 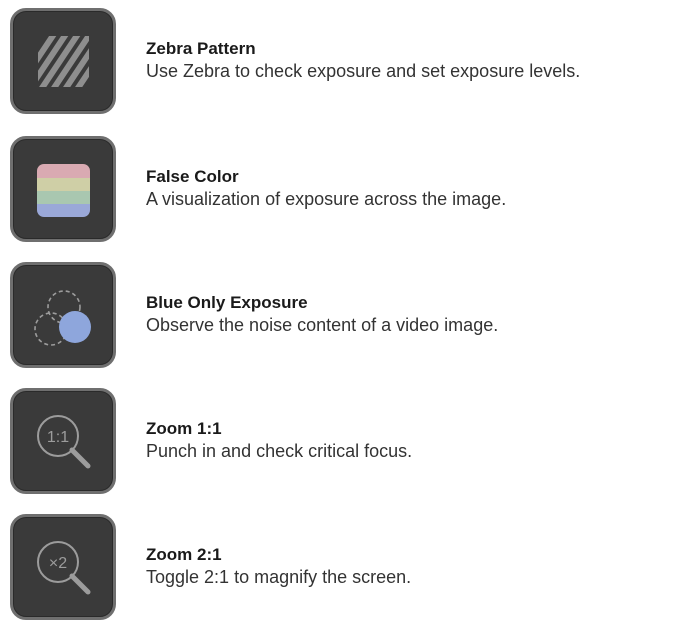 What do you see at coordinates (184, 428) in the screenshot?
I see `feature-title: Zoom 1:1` at bounding box center [184, 428].